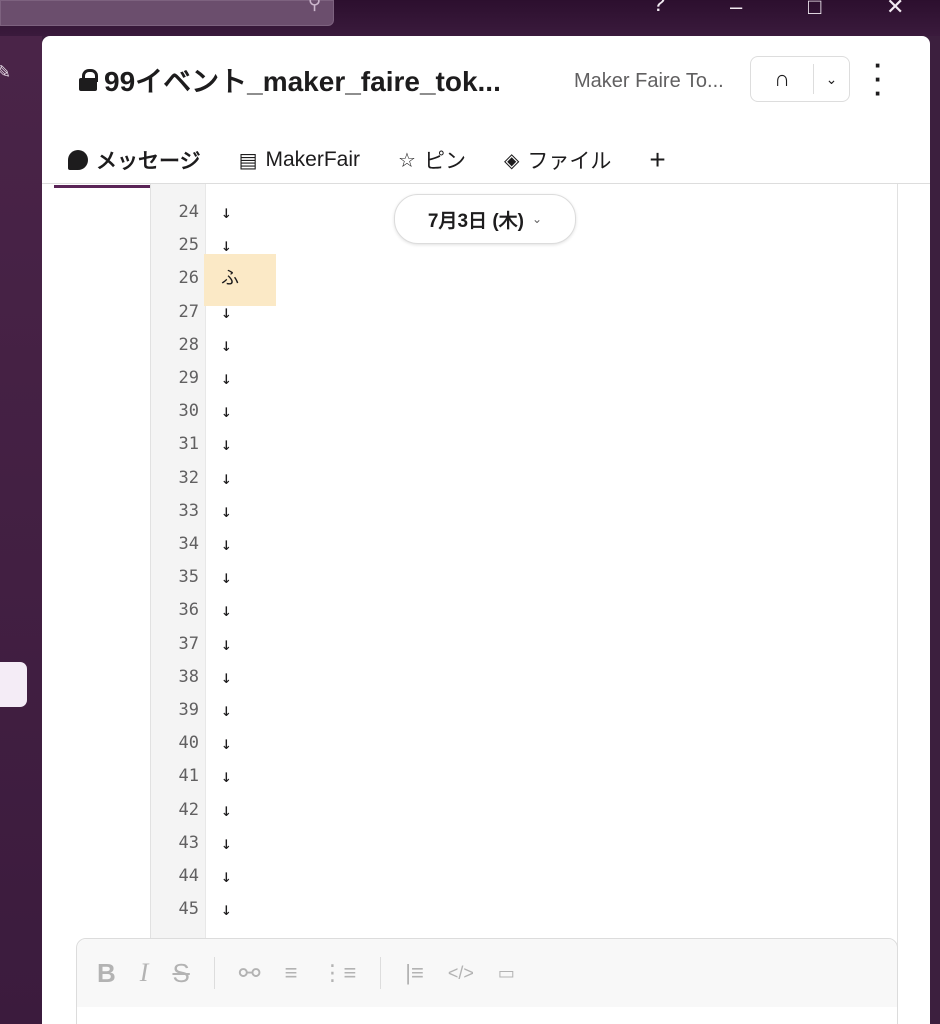  Describe the element at coordinates (88, 80) in the screenshot. I see `lock-icon` at that location.